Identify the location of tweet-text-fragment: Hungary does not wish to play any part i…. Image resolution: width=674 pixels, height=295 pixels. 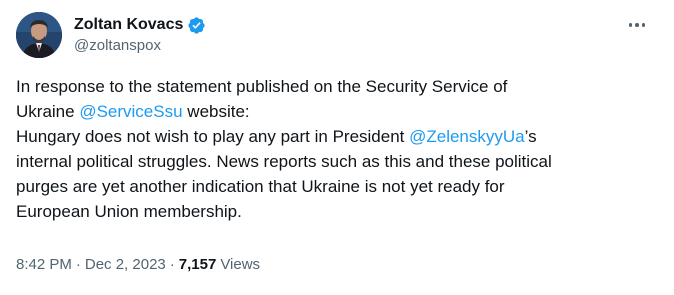
(213, 136).